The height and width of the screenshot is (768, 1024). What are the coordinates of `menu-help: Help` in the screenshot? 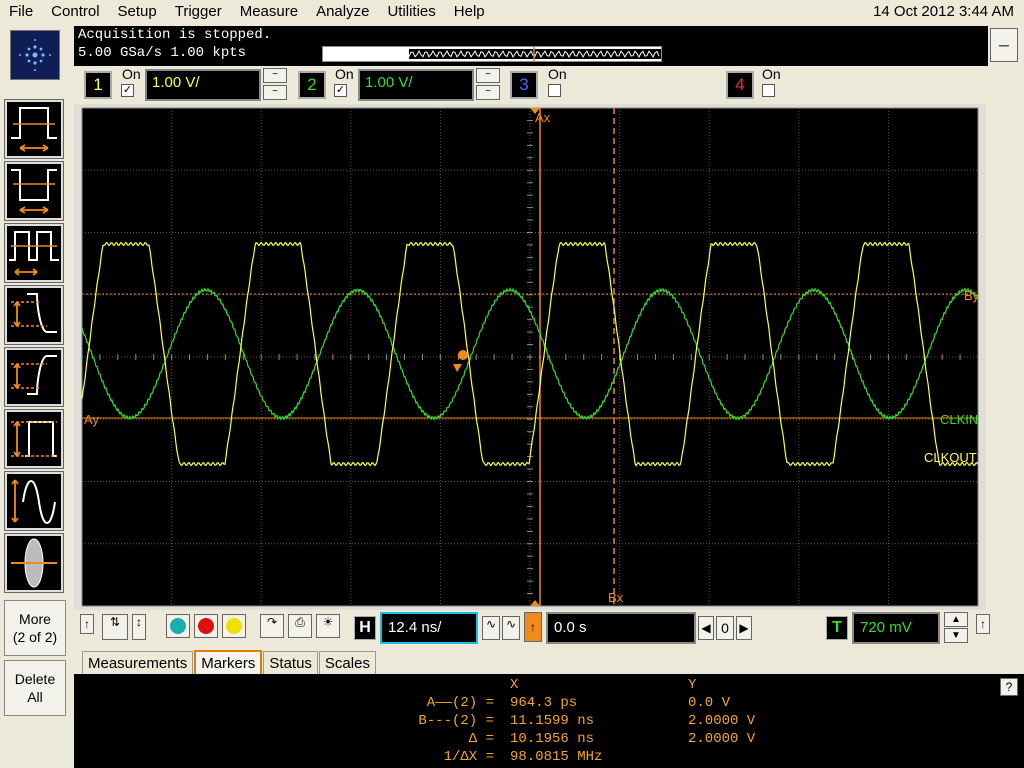 It's located at (469, 12).